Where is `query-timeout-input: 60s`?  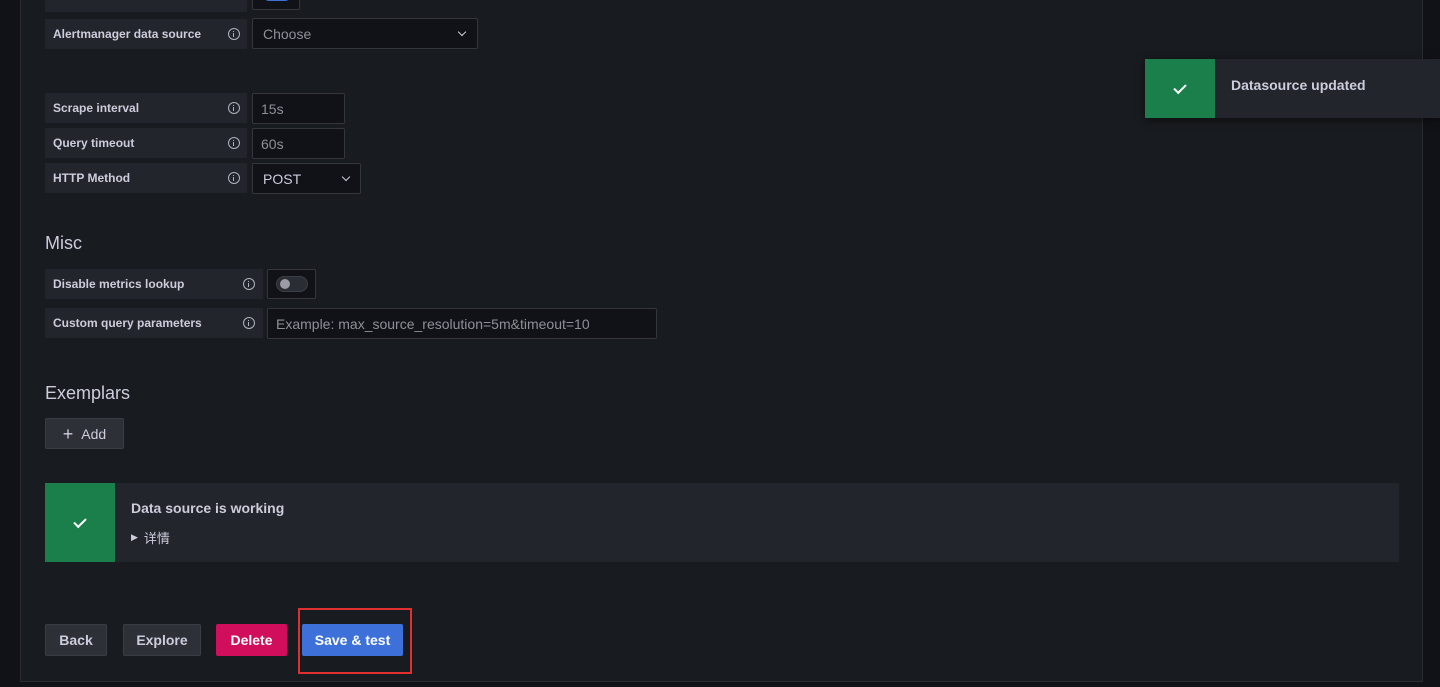
query-timeout-input: 60s is located at coordinates (298, 143).